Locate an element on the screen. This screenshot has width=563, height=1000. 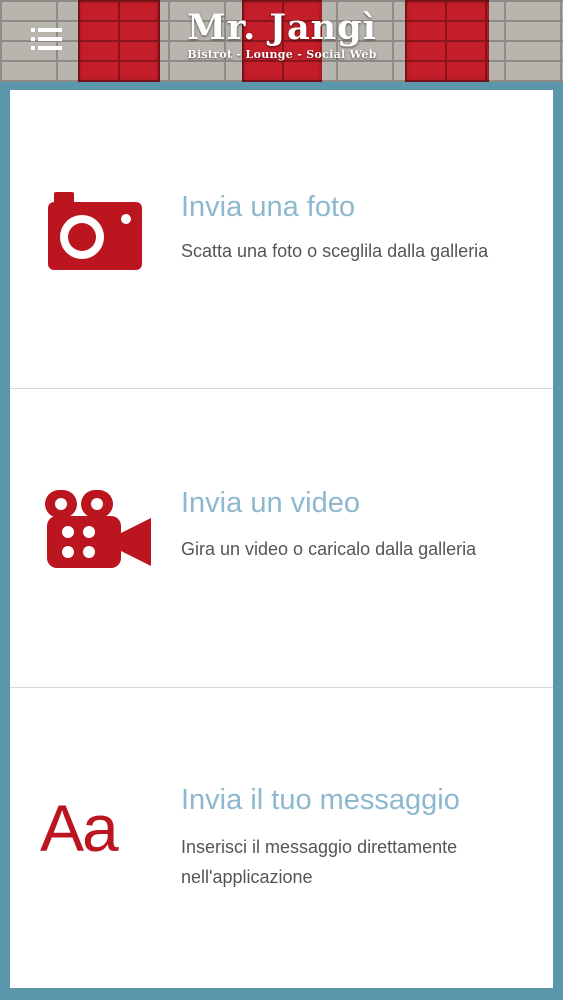
menu-button is located at coordinates (46, 40).